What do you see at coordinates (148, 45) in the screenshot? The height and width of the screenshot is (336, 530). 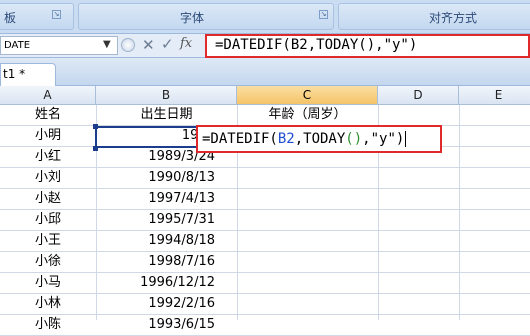 I see `cancel-icon: ✕` at bounding box center [148, 45].